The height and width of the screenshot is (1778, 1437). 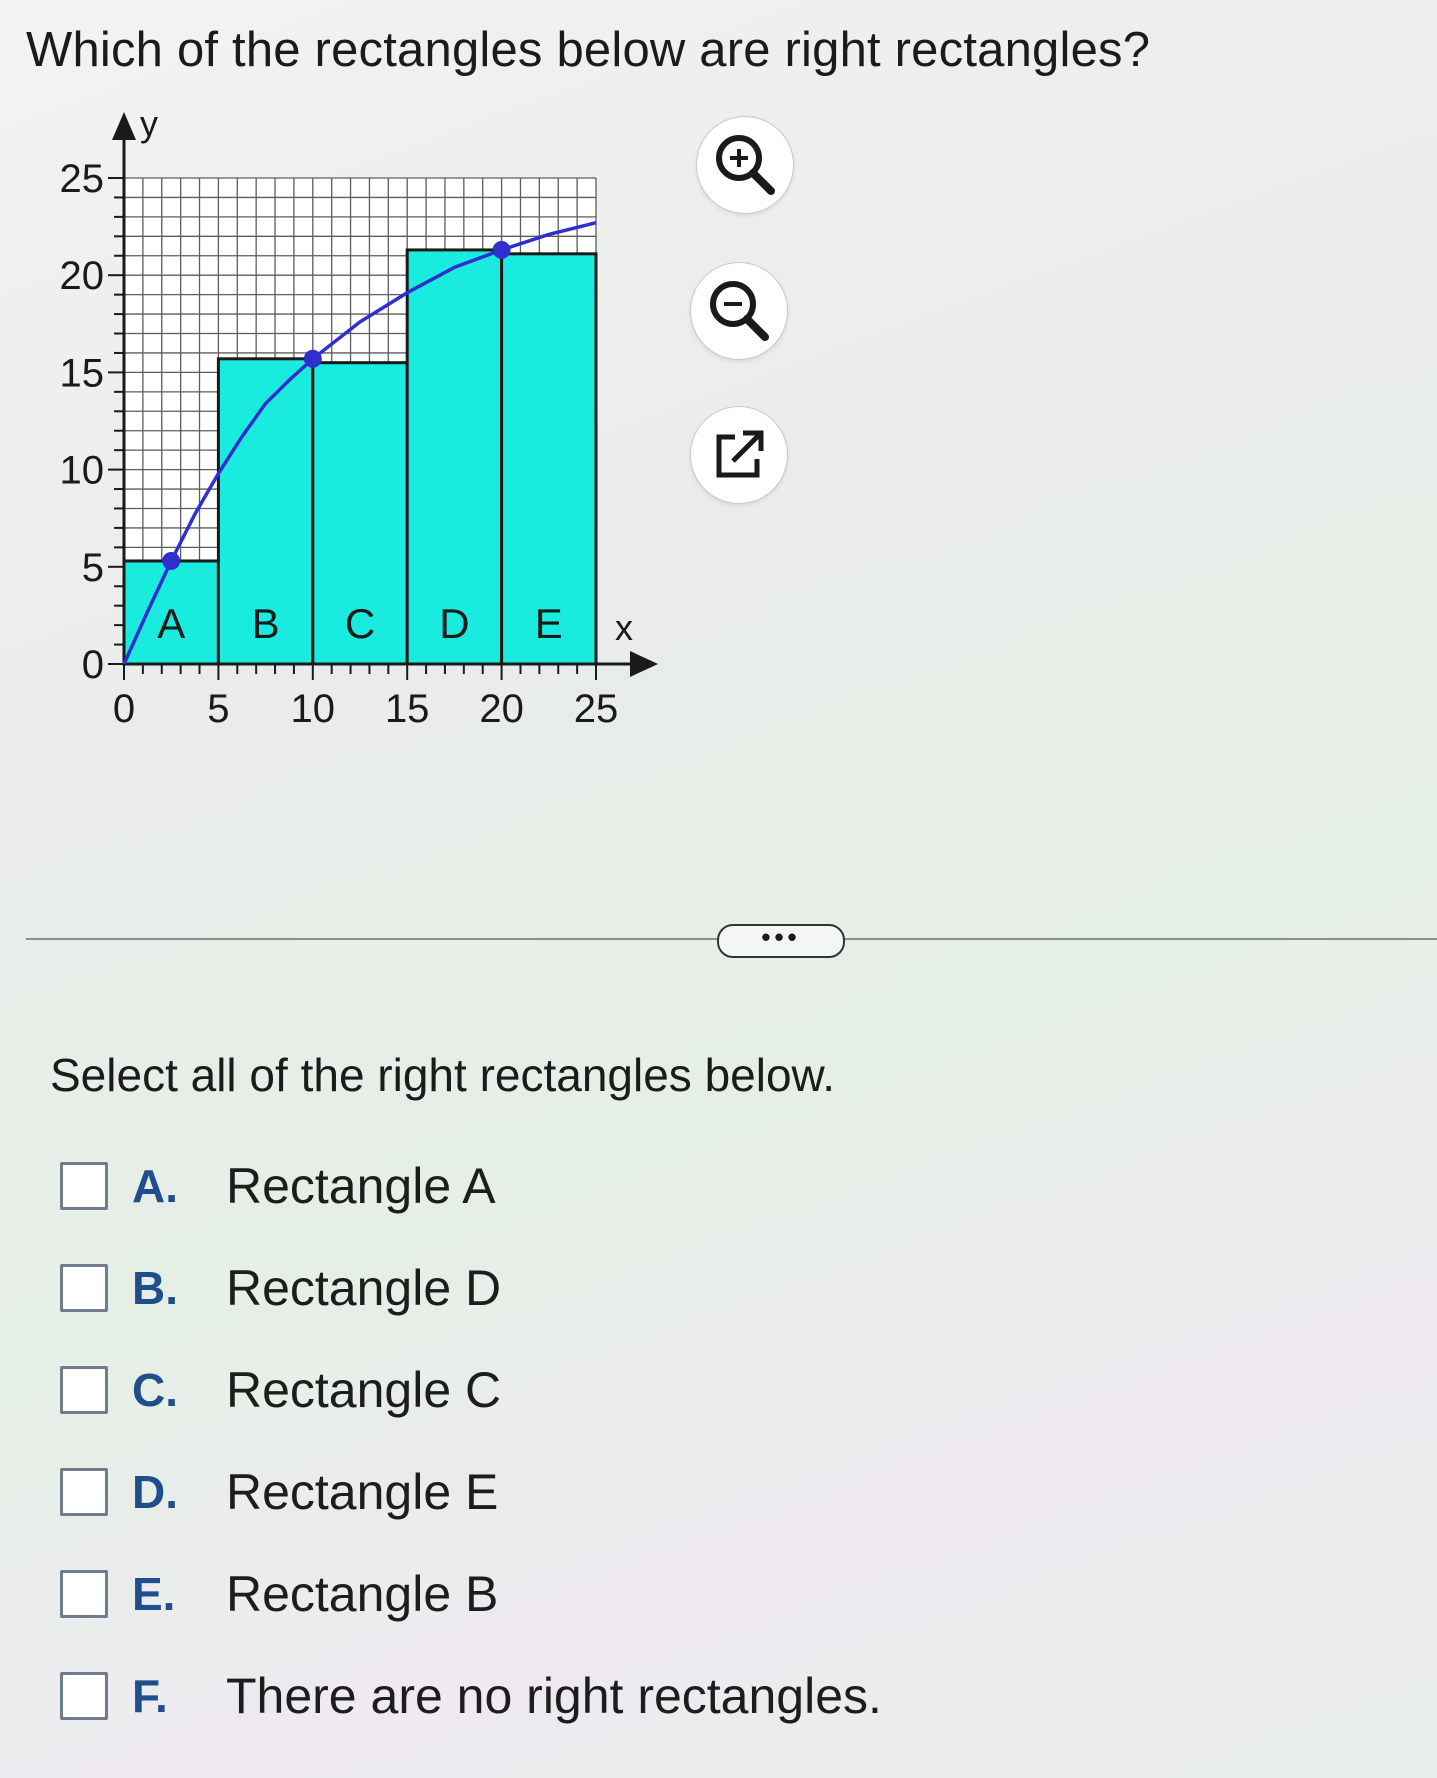 I want to click on zoom-in-button, so click(x=745, y=165).